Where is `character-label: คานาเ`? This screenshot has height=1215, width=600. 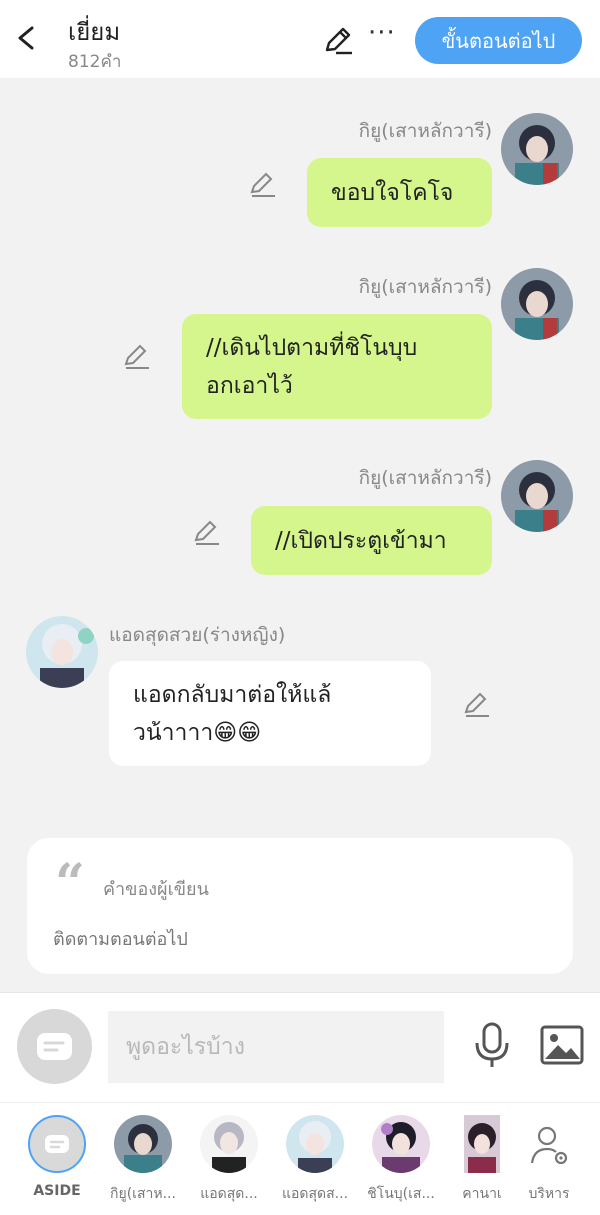
character-label: คานาเ is located at coordinates (482, 1194).